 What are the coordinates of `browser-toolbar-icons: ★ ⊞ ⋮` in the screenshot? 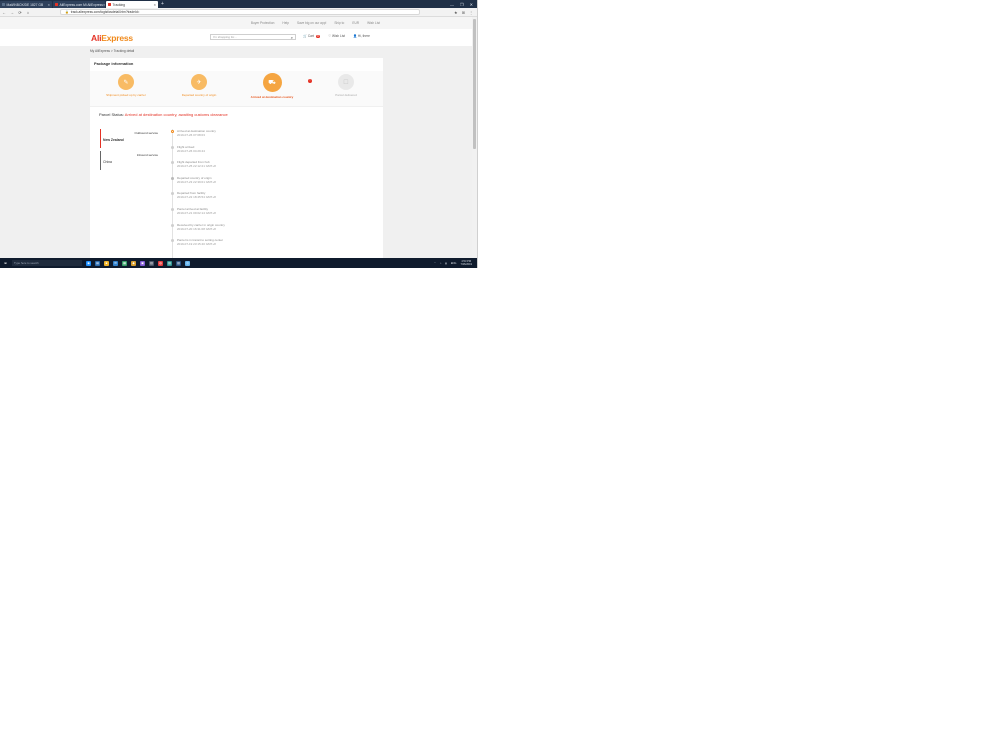 It's located at (465, 12).